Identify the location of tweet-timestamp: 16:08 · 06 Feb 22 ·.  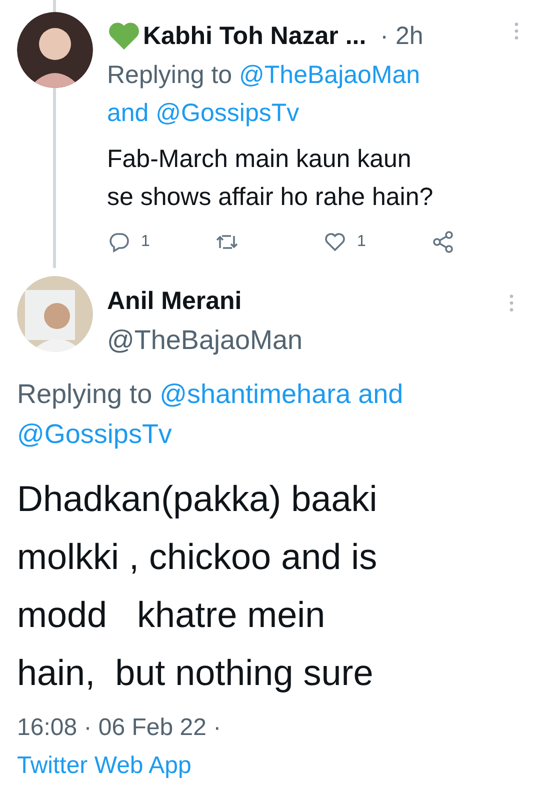
(119, 728).